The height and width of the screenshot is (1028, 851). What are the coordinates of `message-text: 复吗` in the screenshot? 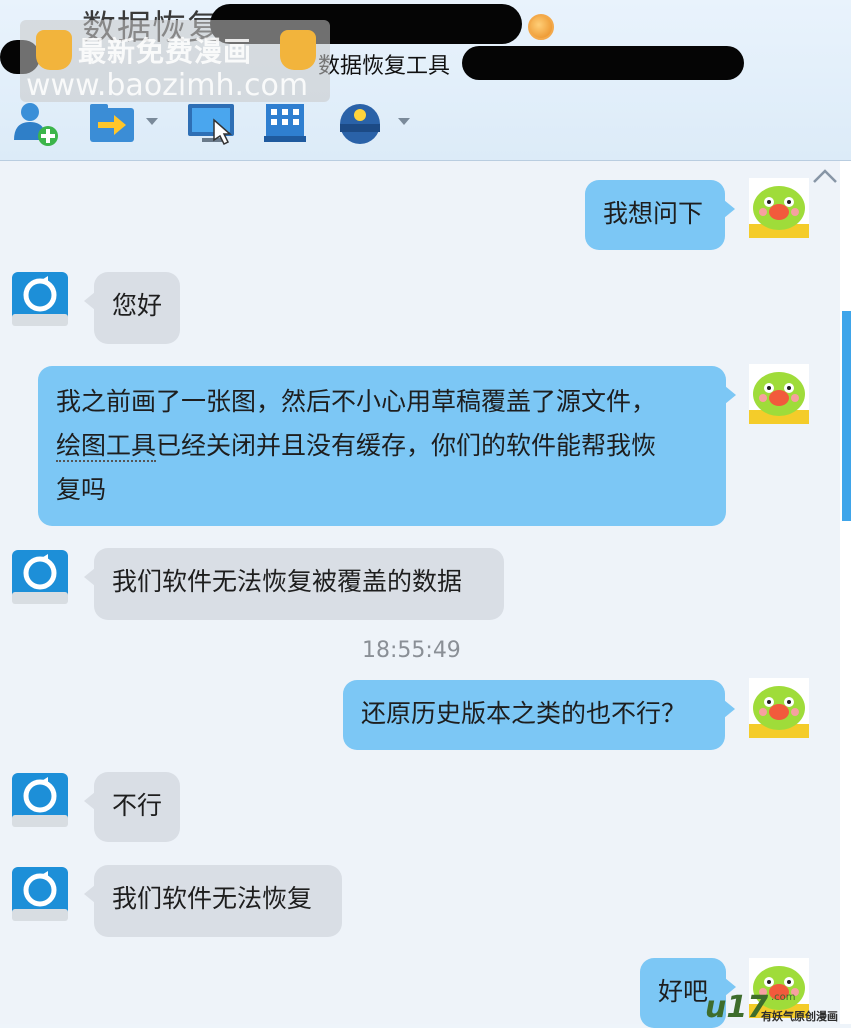 It's located at (81, 489).